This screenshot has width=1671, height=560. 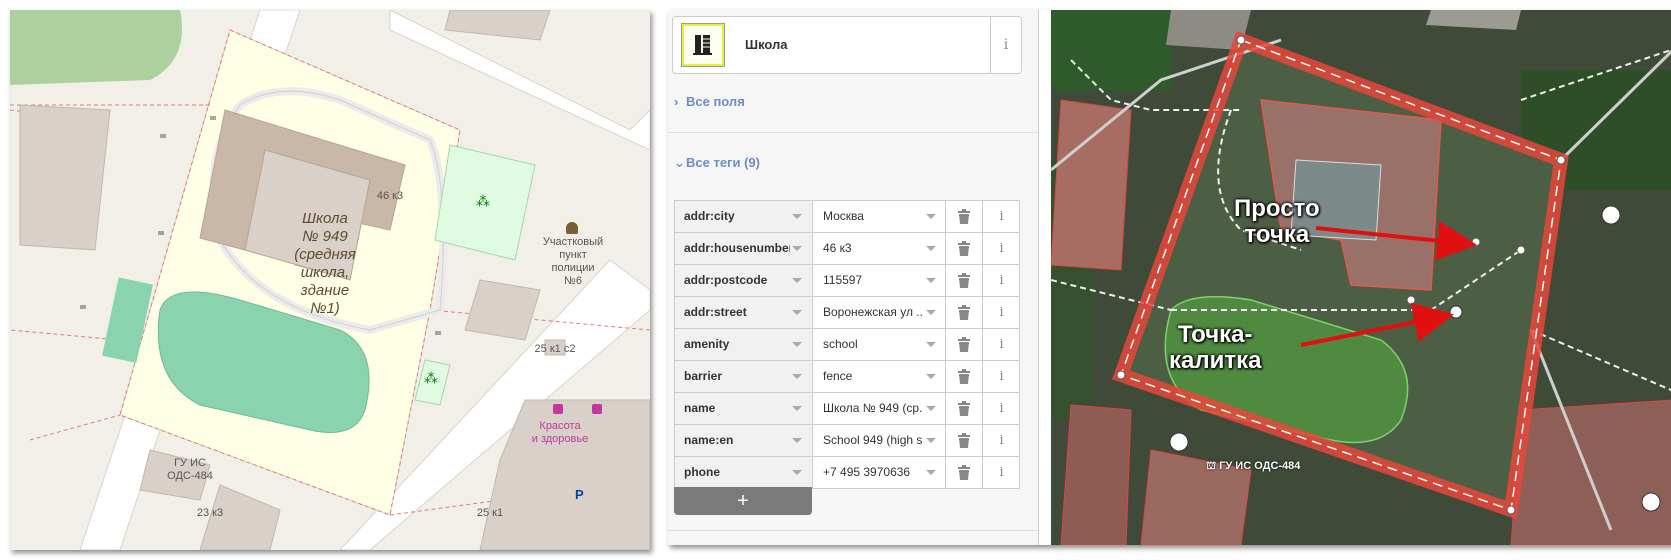 What do you see at coordinates (210, 513) in the screenshot?
I see `building-23k3-label: 23 к3` at bounding box center [210, 513].